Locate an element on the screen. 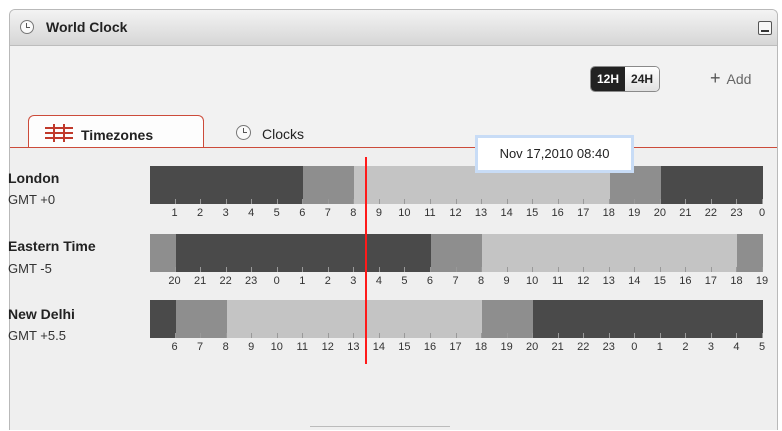 Image resolution: width=782 pixels, height=431 pixels. format-12h-button: 12H is located at coordinates (608, 79).